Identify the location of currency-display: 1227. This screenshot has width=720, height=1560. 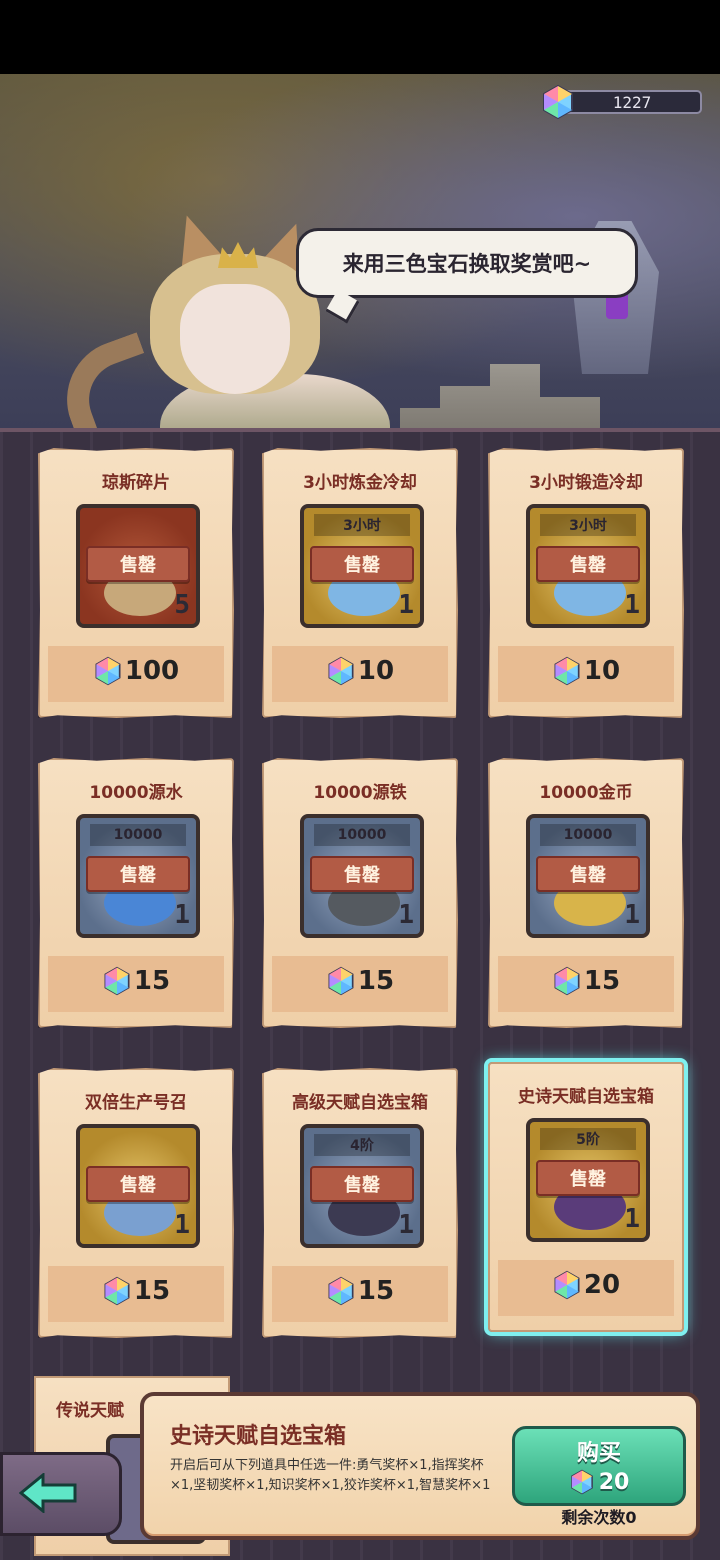
(623, 102).